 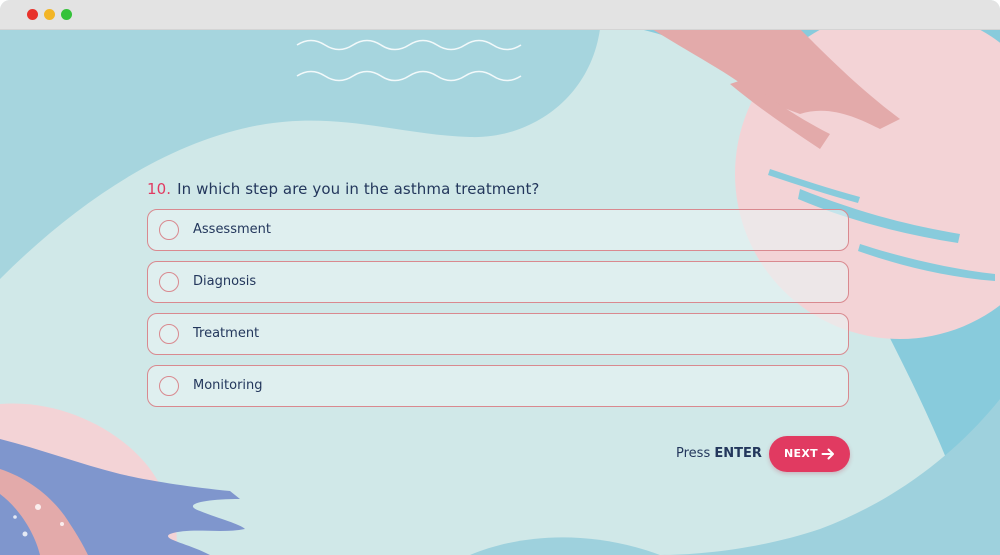 I want to click on next-button: NEXT, so click(x=809, y=454).